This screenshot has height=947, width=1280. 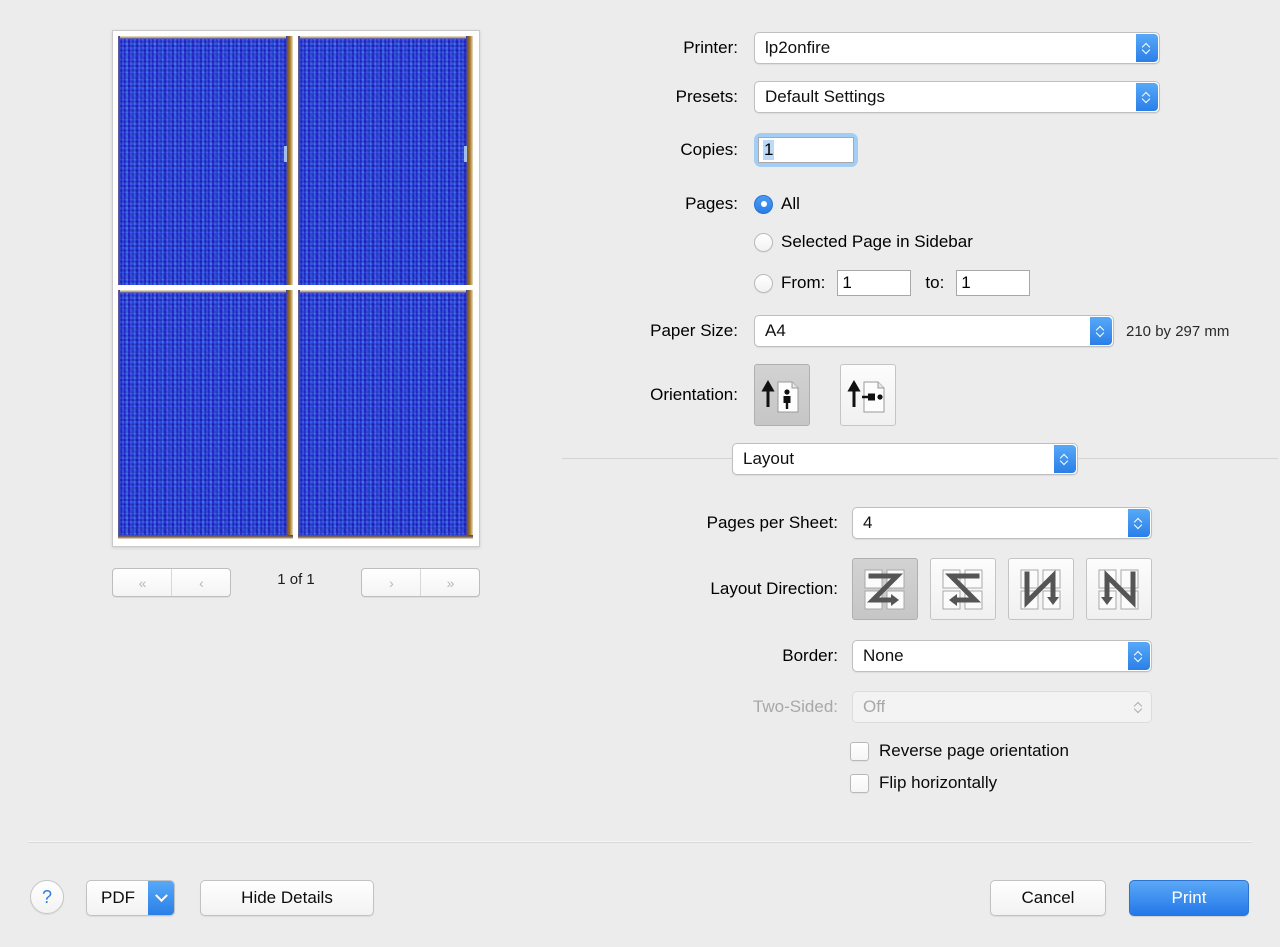 I want to click on pane-selector-row: Layout, so click(x=905, y=459).